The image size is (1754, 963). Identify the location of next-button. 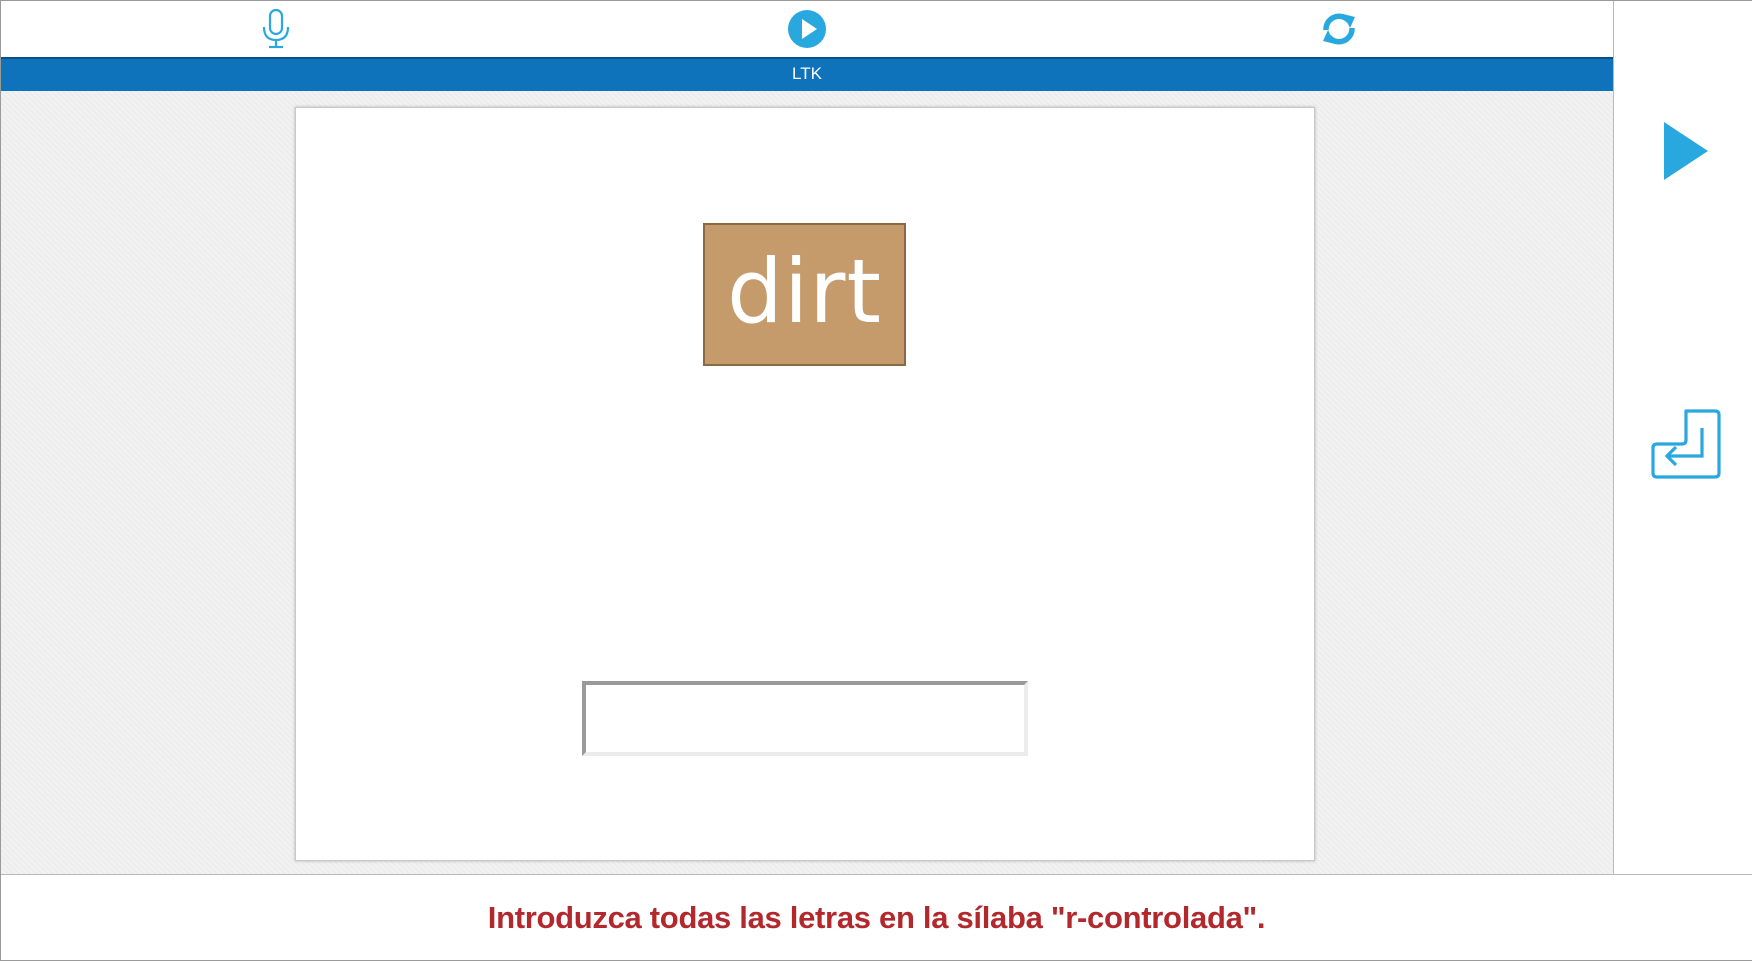
(1686, 153).